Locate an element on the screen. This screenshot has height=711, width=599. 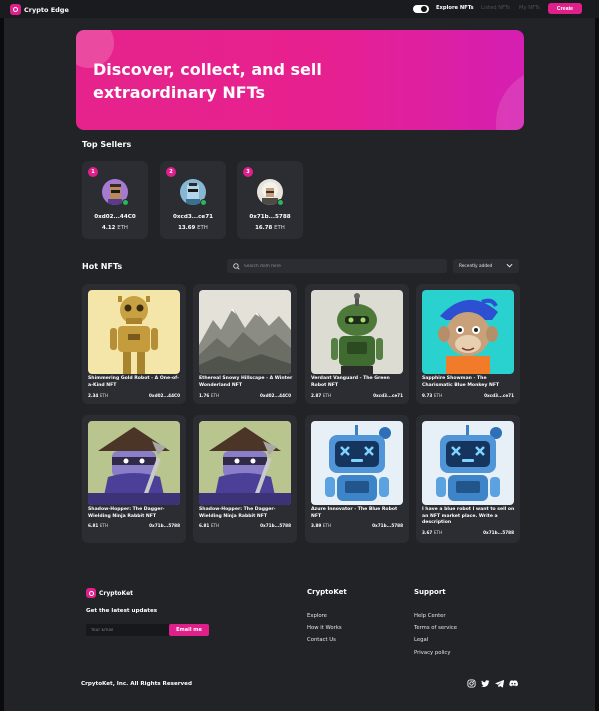
footer-col-cryptoket-title: CryptoKet is located at coordinates (327, 592).